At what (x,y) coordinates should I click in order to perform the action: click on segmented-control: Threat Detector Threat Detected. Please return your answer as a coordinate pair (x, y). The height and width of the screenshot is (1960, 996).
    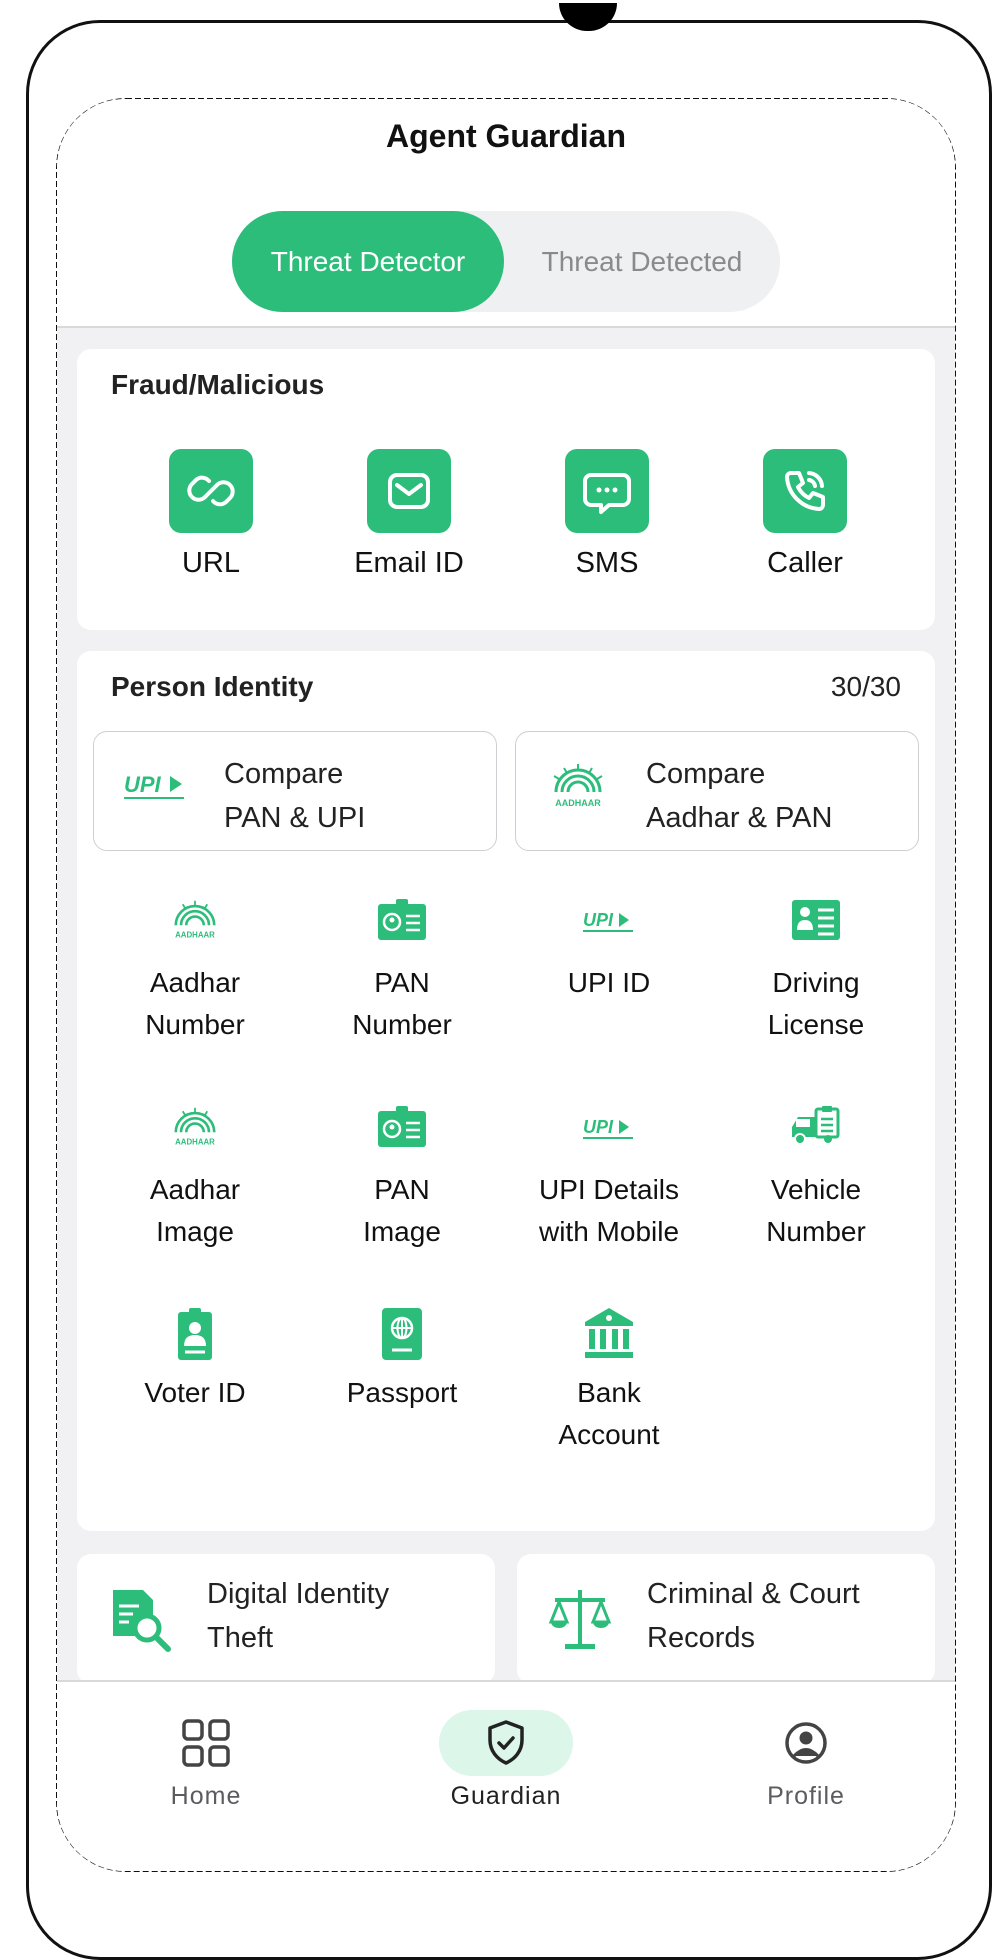
    Looking at the image, I should click on (506, 261).